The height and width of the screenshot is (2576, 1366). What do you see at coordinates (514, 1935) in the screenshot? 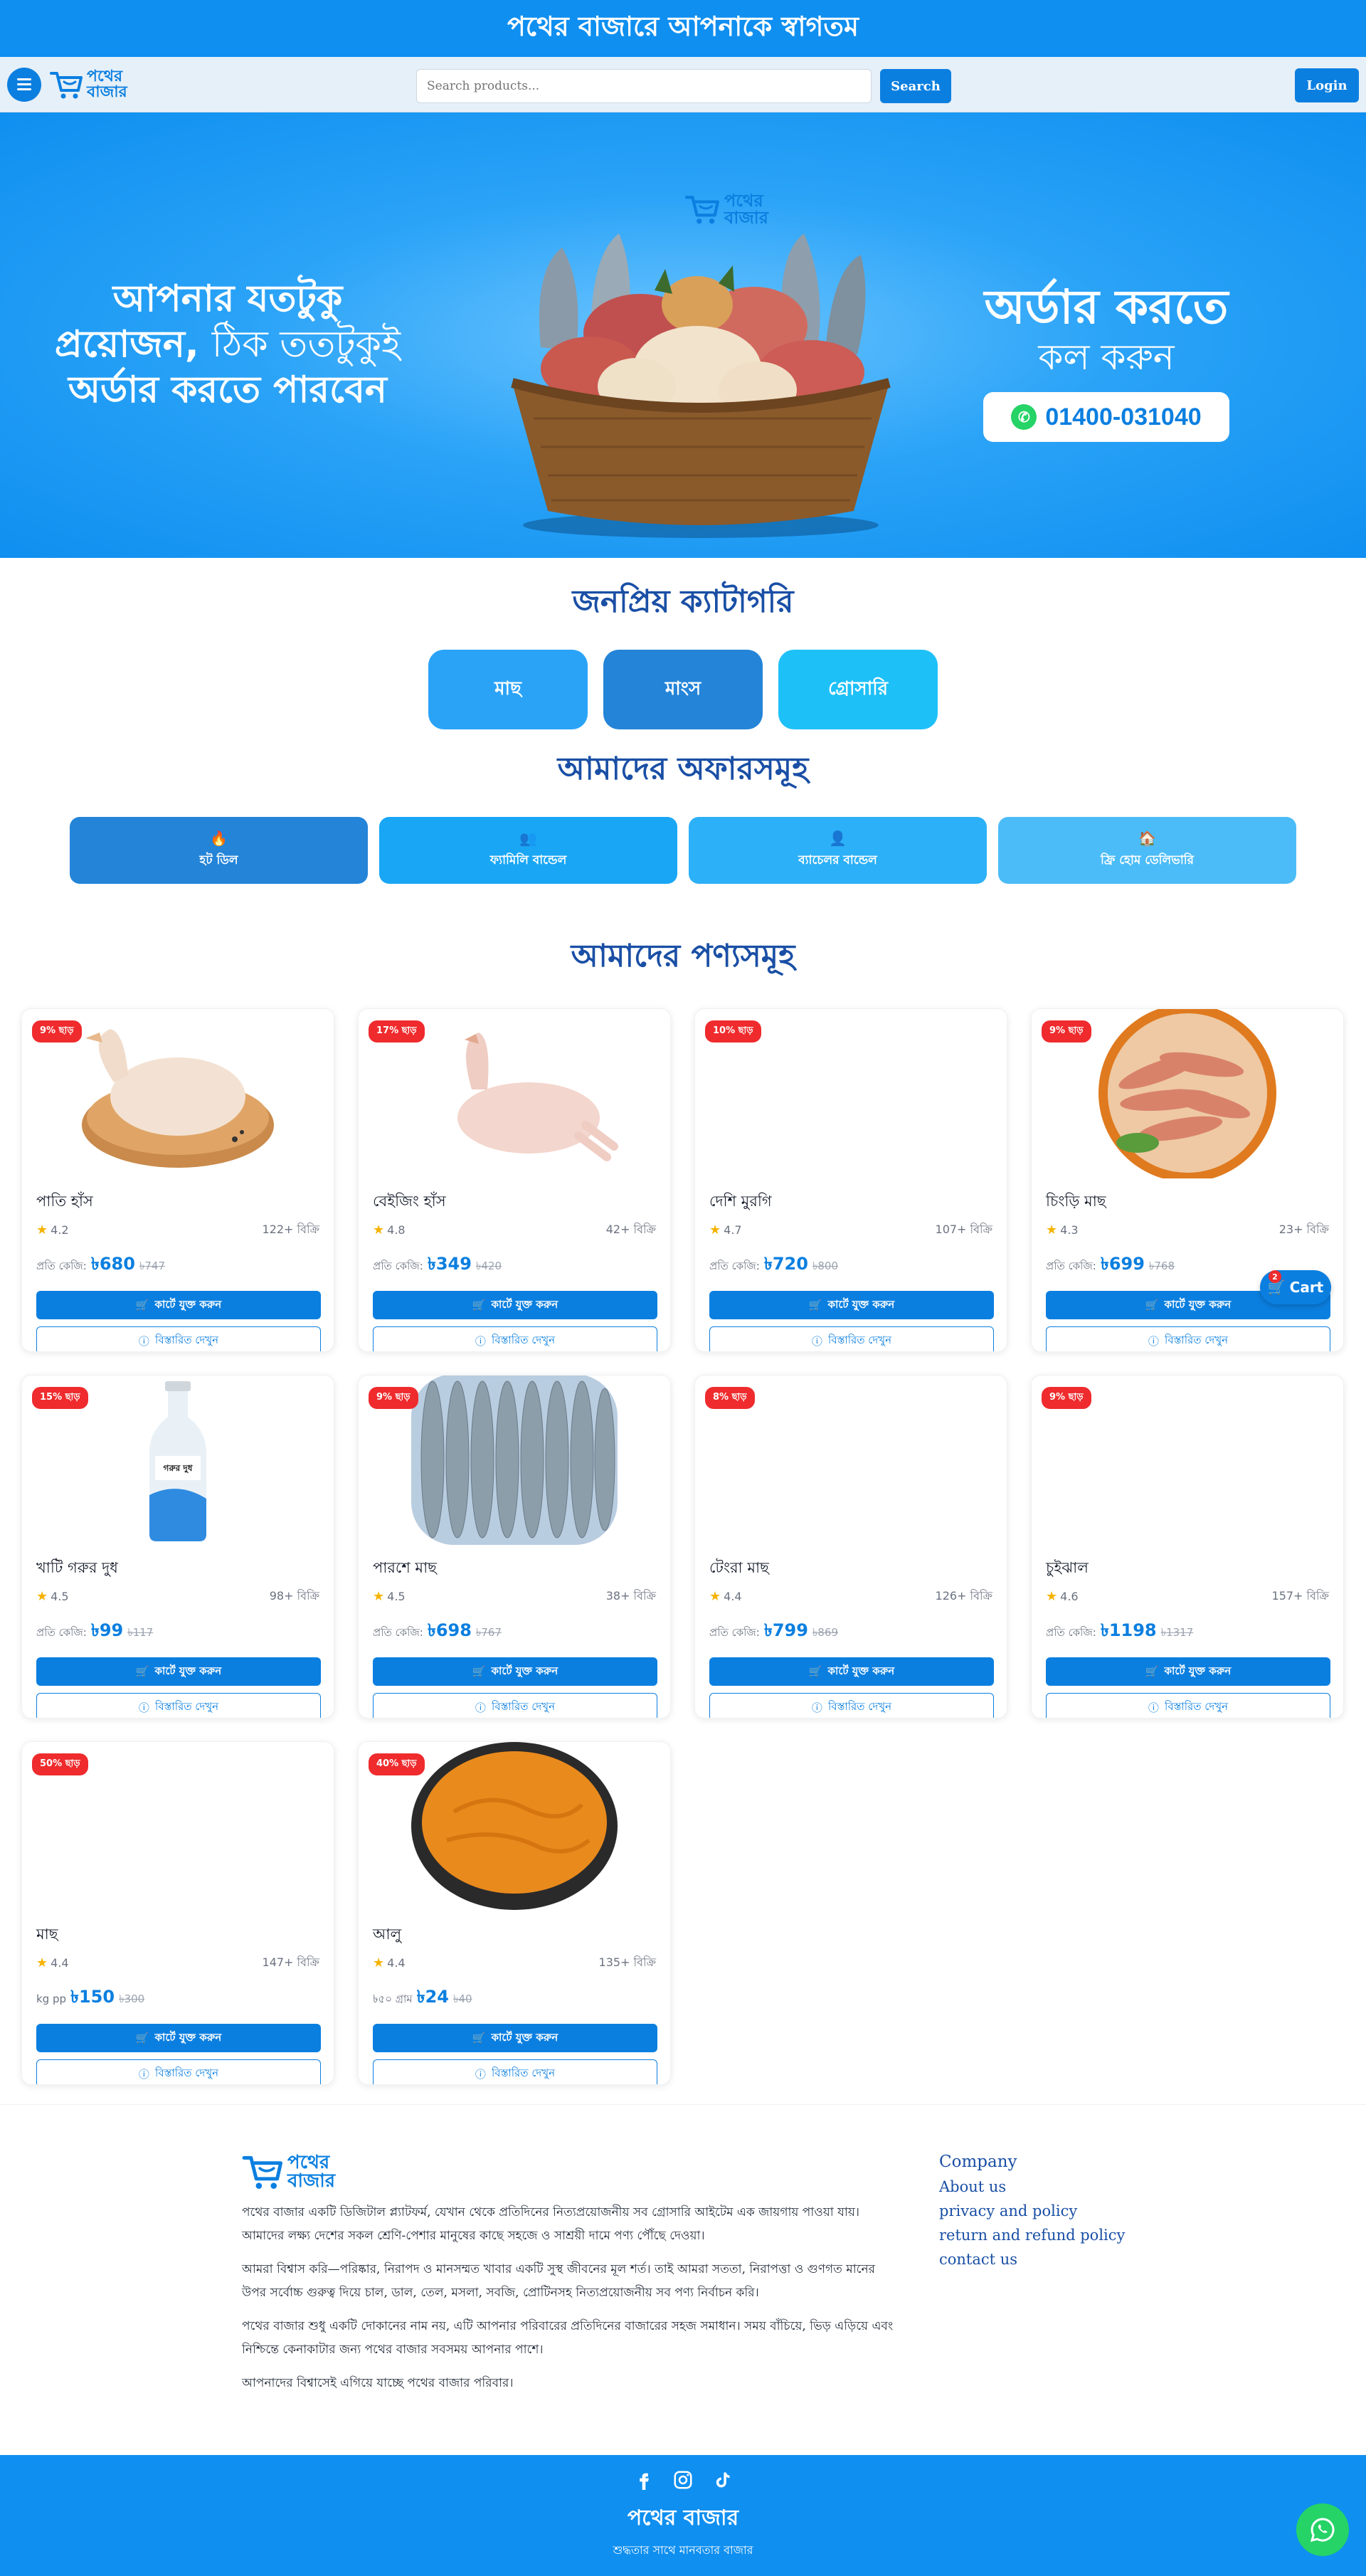
I see `product-name: আলু` at bounding box center [514, 1935].